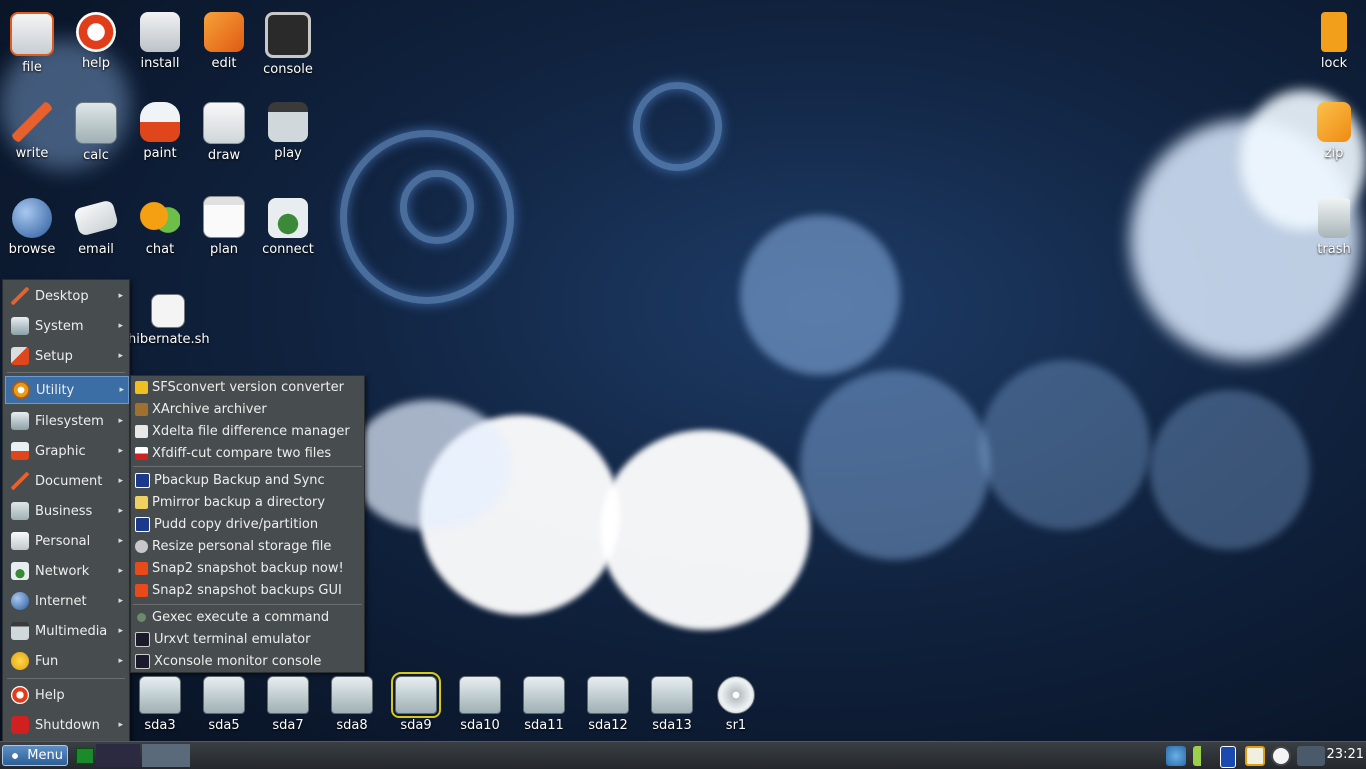 The height and width of the screenshot is (769, 1366). Describe the element at coordinates (20, 296) in the screenshot. I see `desktop-x-icon` at that location.